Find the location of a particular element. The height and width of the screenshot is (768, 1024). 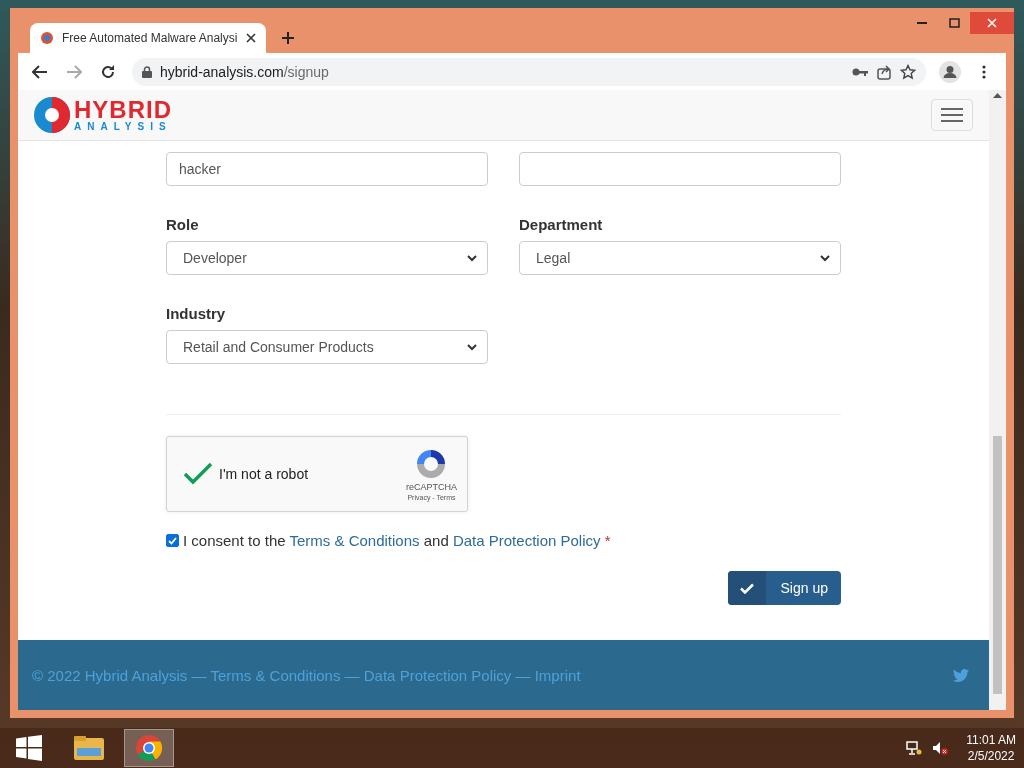

plus-icon is located at coordinates (288, 38).